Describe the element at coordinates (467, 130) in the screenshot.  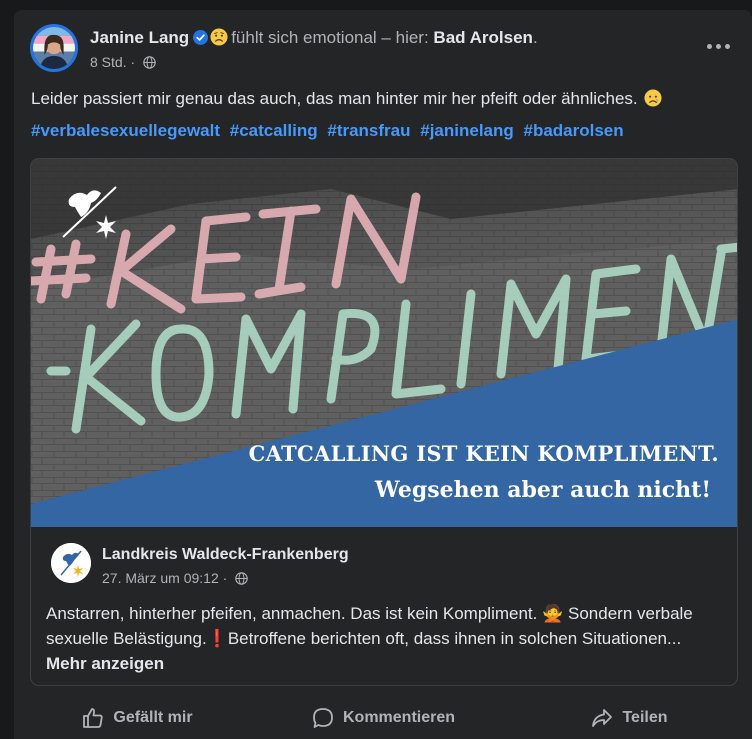
I see `hashtag-link: #janinelang` at that location.